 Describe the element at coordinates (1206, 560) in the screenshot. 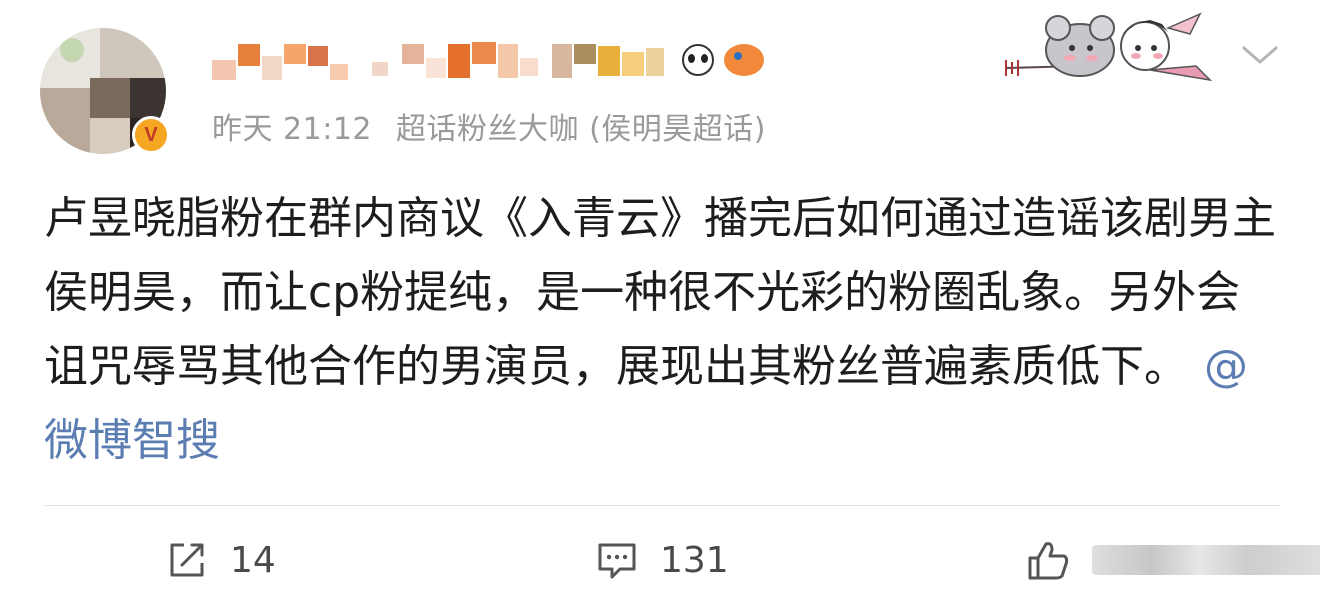

I see `like-count-obscured` at that location.